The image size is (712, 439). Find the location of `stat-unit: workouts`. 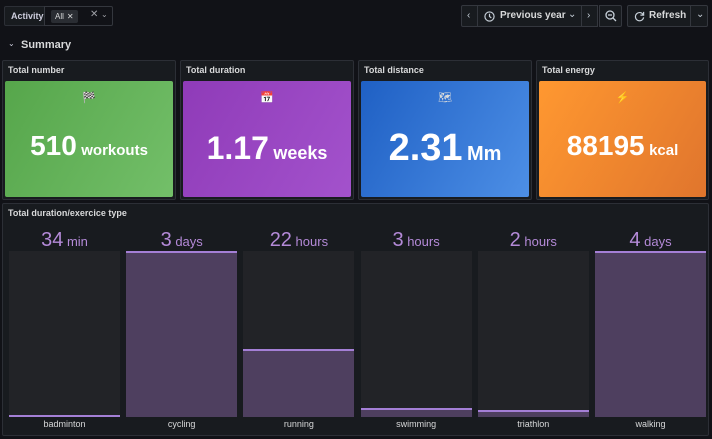

stat-unit: workouts is located at coordinates (114, 150).